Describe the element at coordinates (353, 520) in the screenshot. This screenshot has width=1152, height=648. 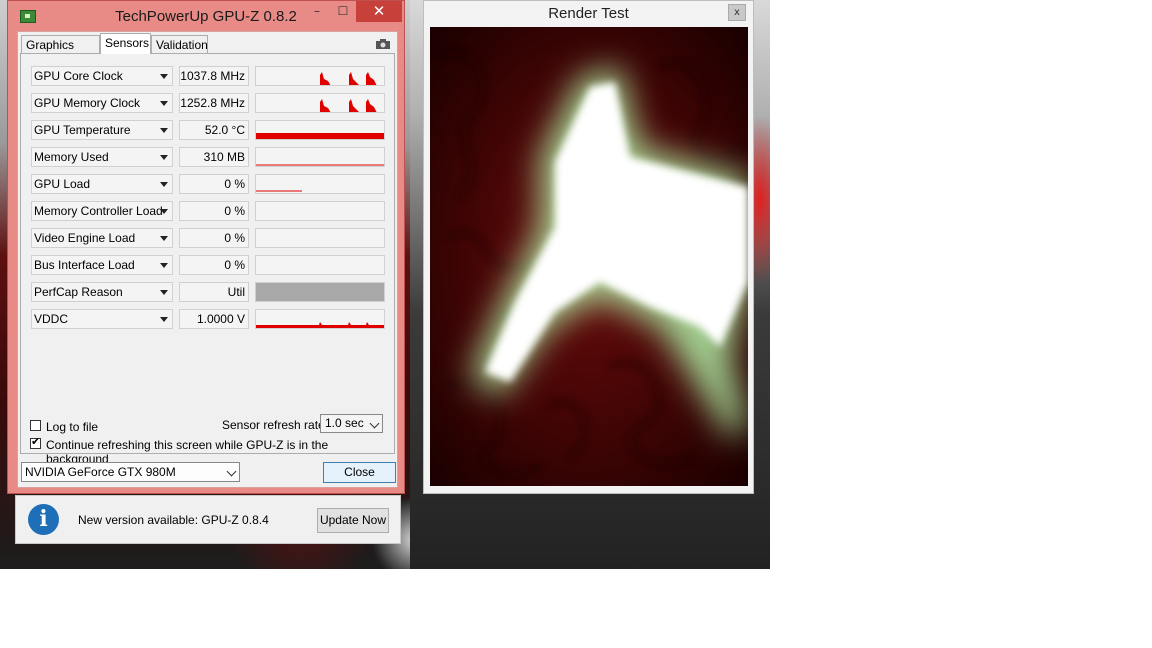
I see `update-now-button: Update Now` at that location.